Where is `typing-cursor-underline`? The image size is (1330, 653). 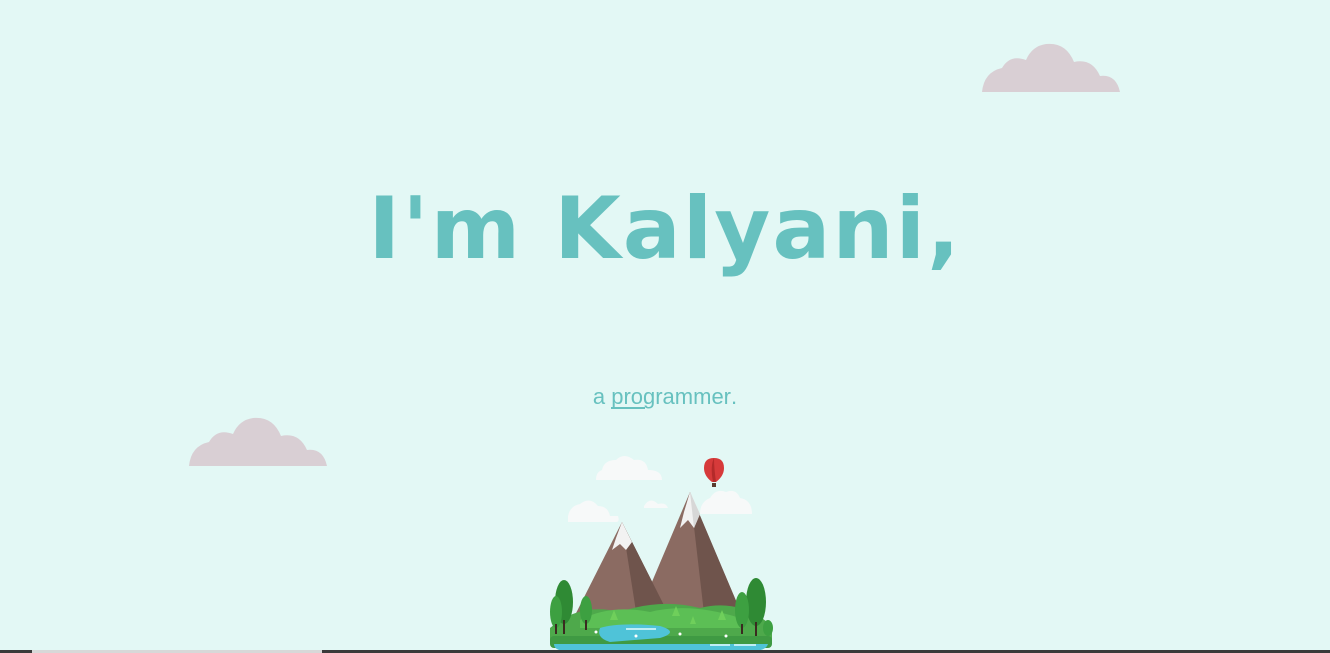
typing-cursor-underline is located at coordinates (628, 408).